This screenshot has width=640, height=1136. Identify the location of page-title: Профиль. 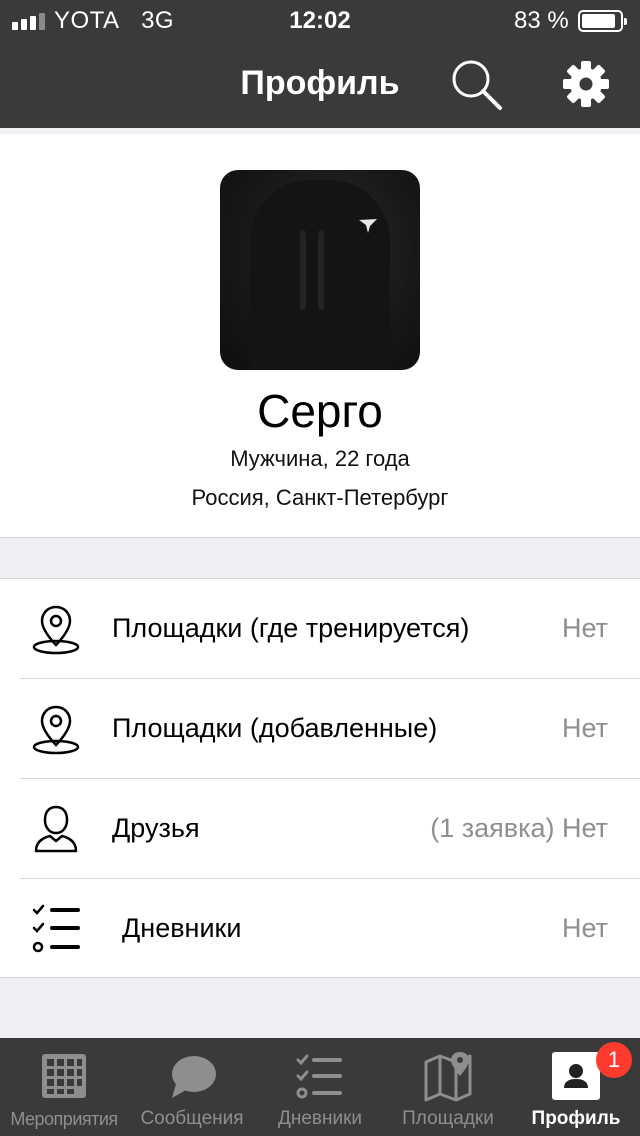
(320, 83).